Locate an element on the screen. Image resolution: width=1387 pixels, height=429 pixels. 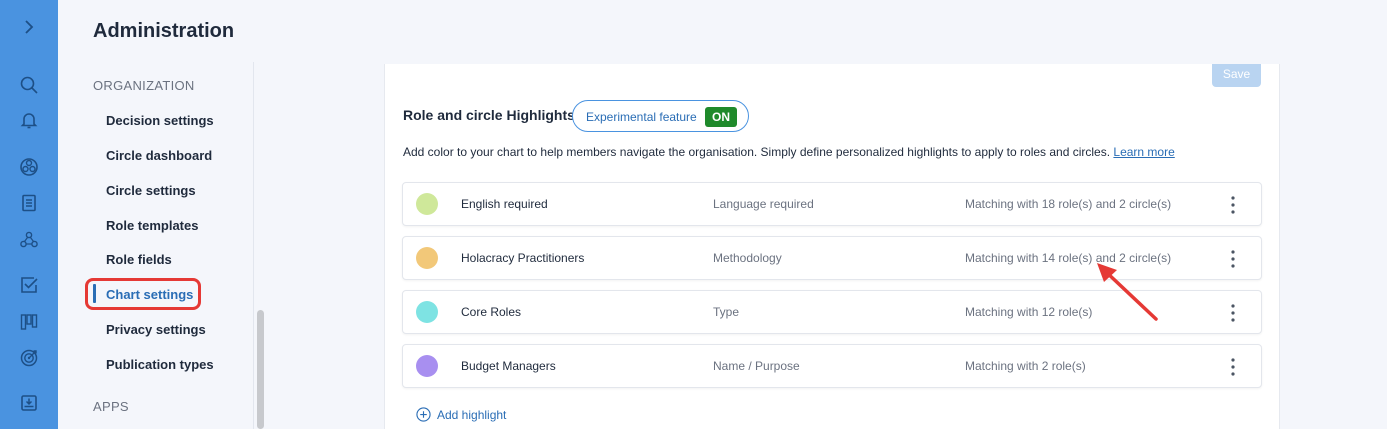
bell-icon is located at coordinates (29, 120).